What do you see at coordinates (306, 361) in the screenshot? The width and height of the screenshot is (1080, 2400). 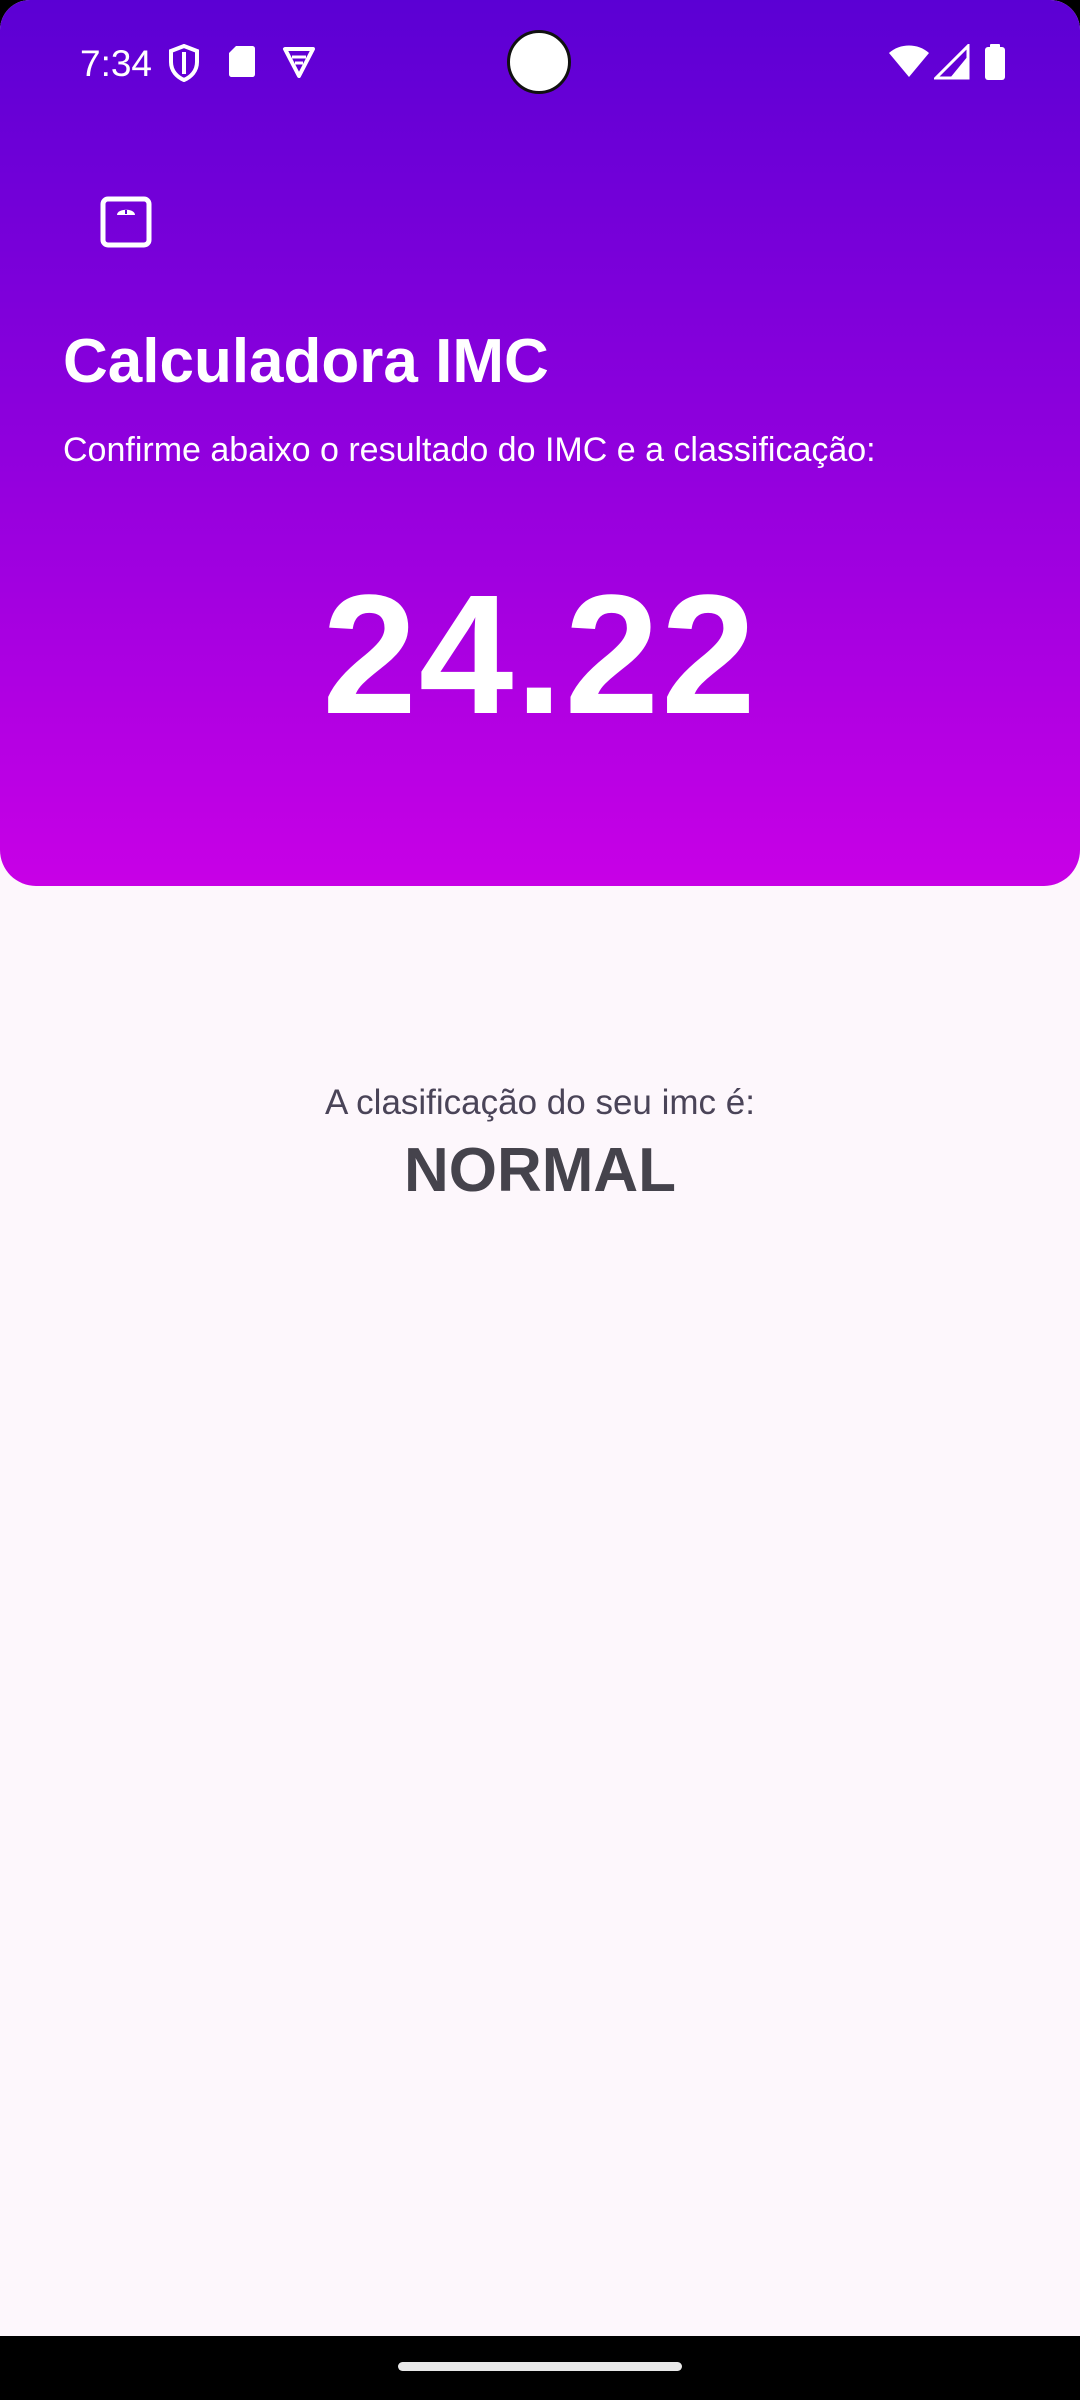 I see `page-title: Calculadora IMC` at bounding box center [306, 361].